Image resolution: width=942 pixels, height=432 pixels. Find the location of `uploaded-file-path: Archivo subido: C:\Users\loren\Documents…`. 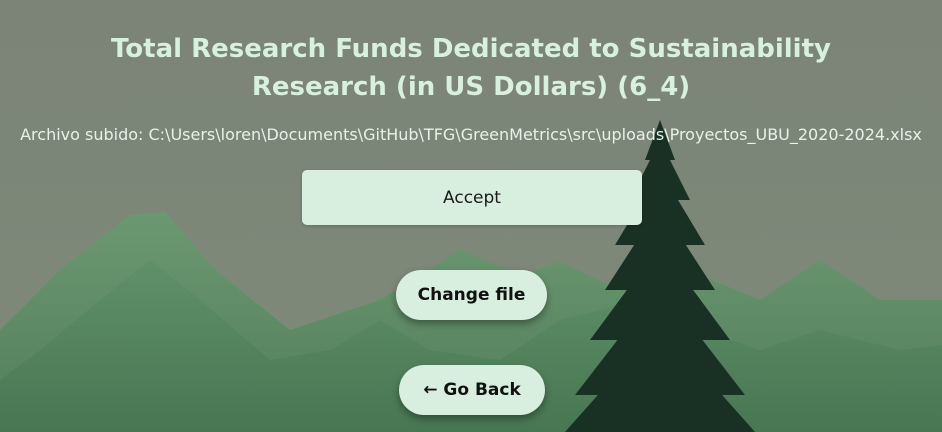

uploaded-file-path: Archivo subido: C:\Users\loren\Documents… is located at coordinates (471, 134).